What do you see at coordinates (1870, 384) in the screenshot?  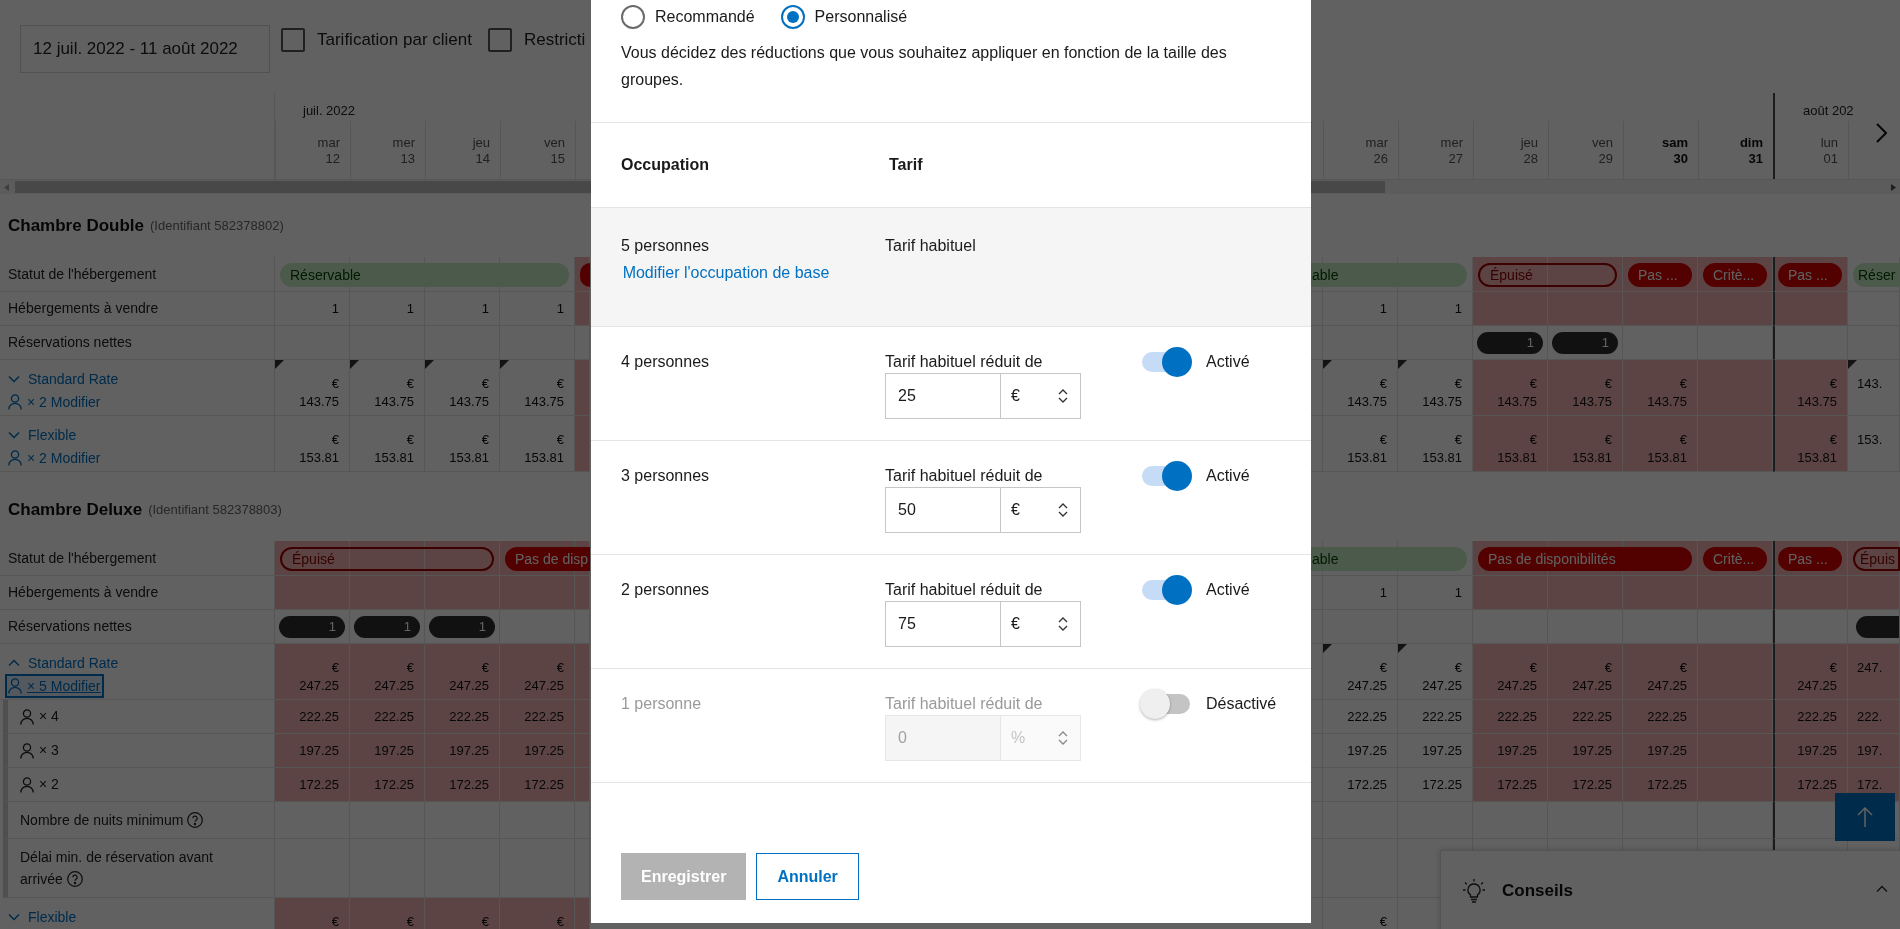 I see `price-value: 143.` at bounding box center [1870, 384].